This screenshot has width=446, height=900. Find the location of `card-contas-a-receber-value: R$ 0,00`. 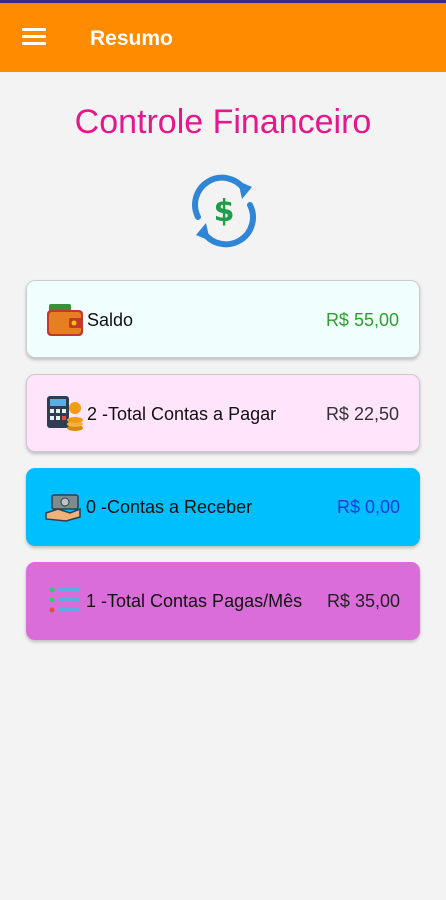

card-contas-a-receber-value: R$ 0,00 is located at coordinates (368, 507).